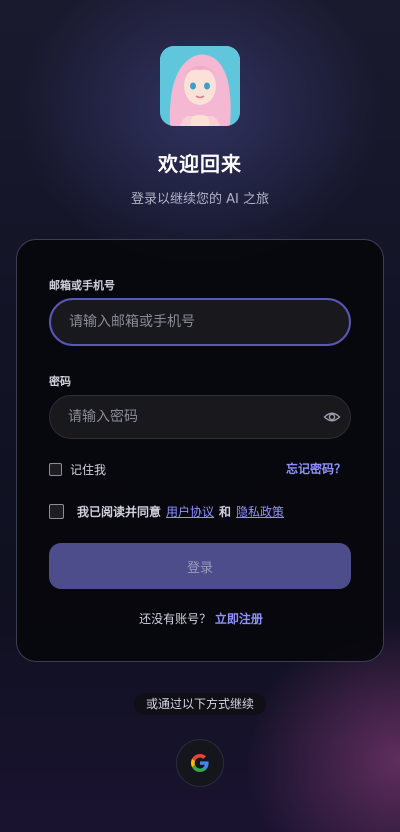 This screenshot has height=832, width=400. Describe the element at coordinates (200, 566) in the screenshot. I see `login-button: 登录` at that location.